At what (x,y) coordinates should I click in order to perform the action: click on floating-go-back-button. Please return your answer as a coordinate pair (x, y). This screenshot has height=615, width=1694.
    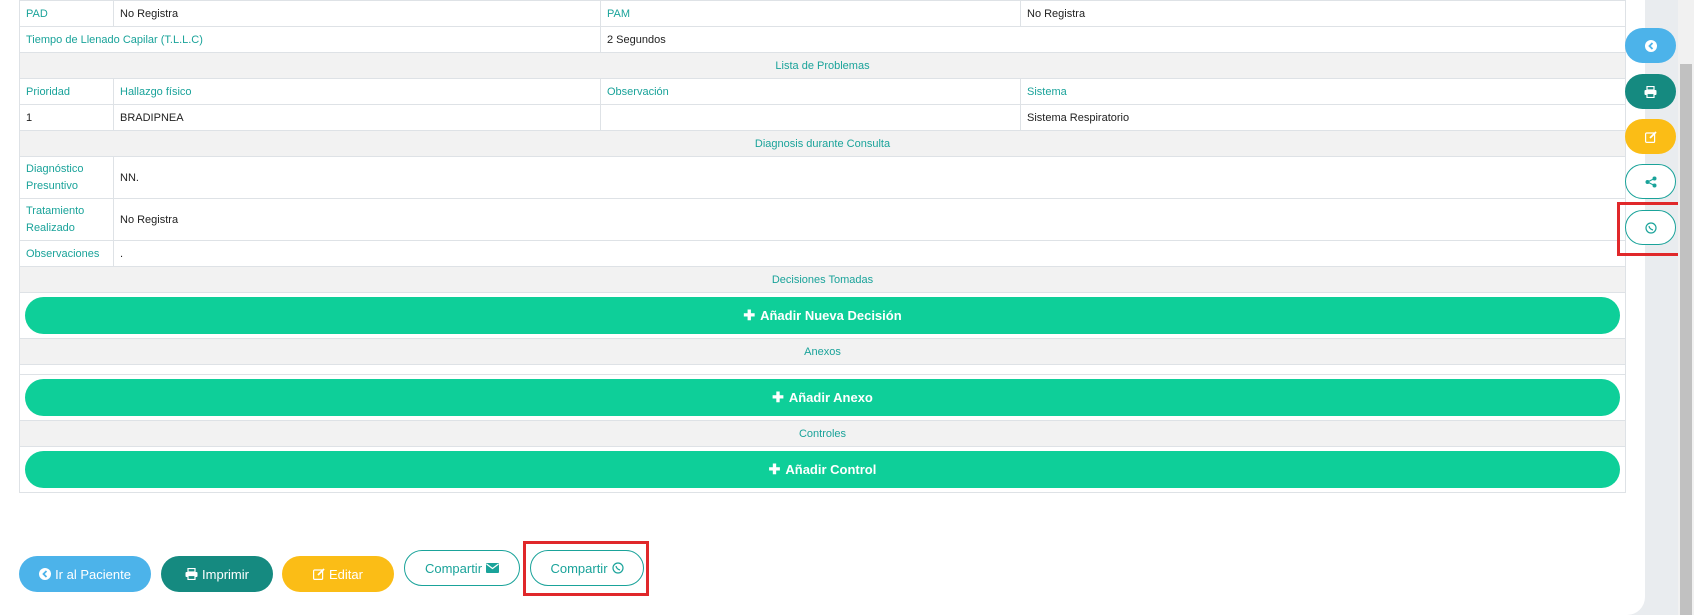
    Looking at the image, I should click on (1650, 45).